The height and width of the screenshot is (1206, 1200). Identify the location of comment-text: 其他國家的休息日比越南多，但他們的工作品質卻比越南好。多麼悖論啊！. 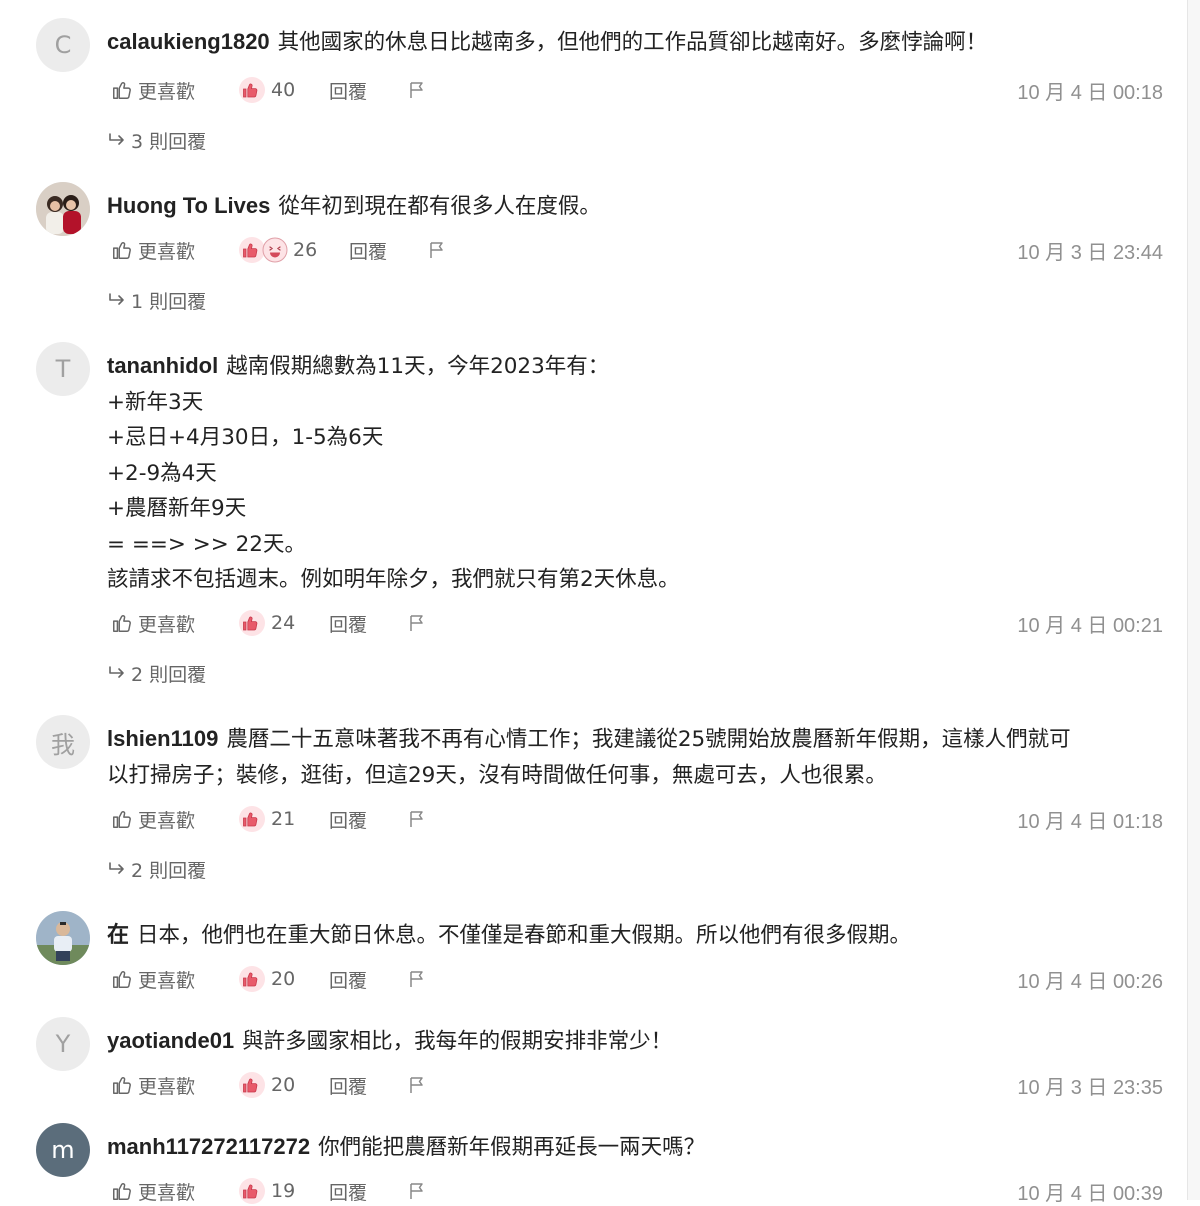
(632, 42).